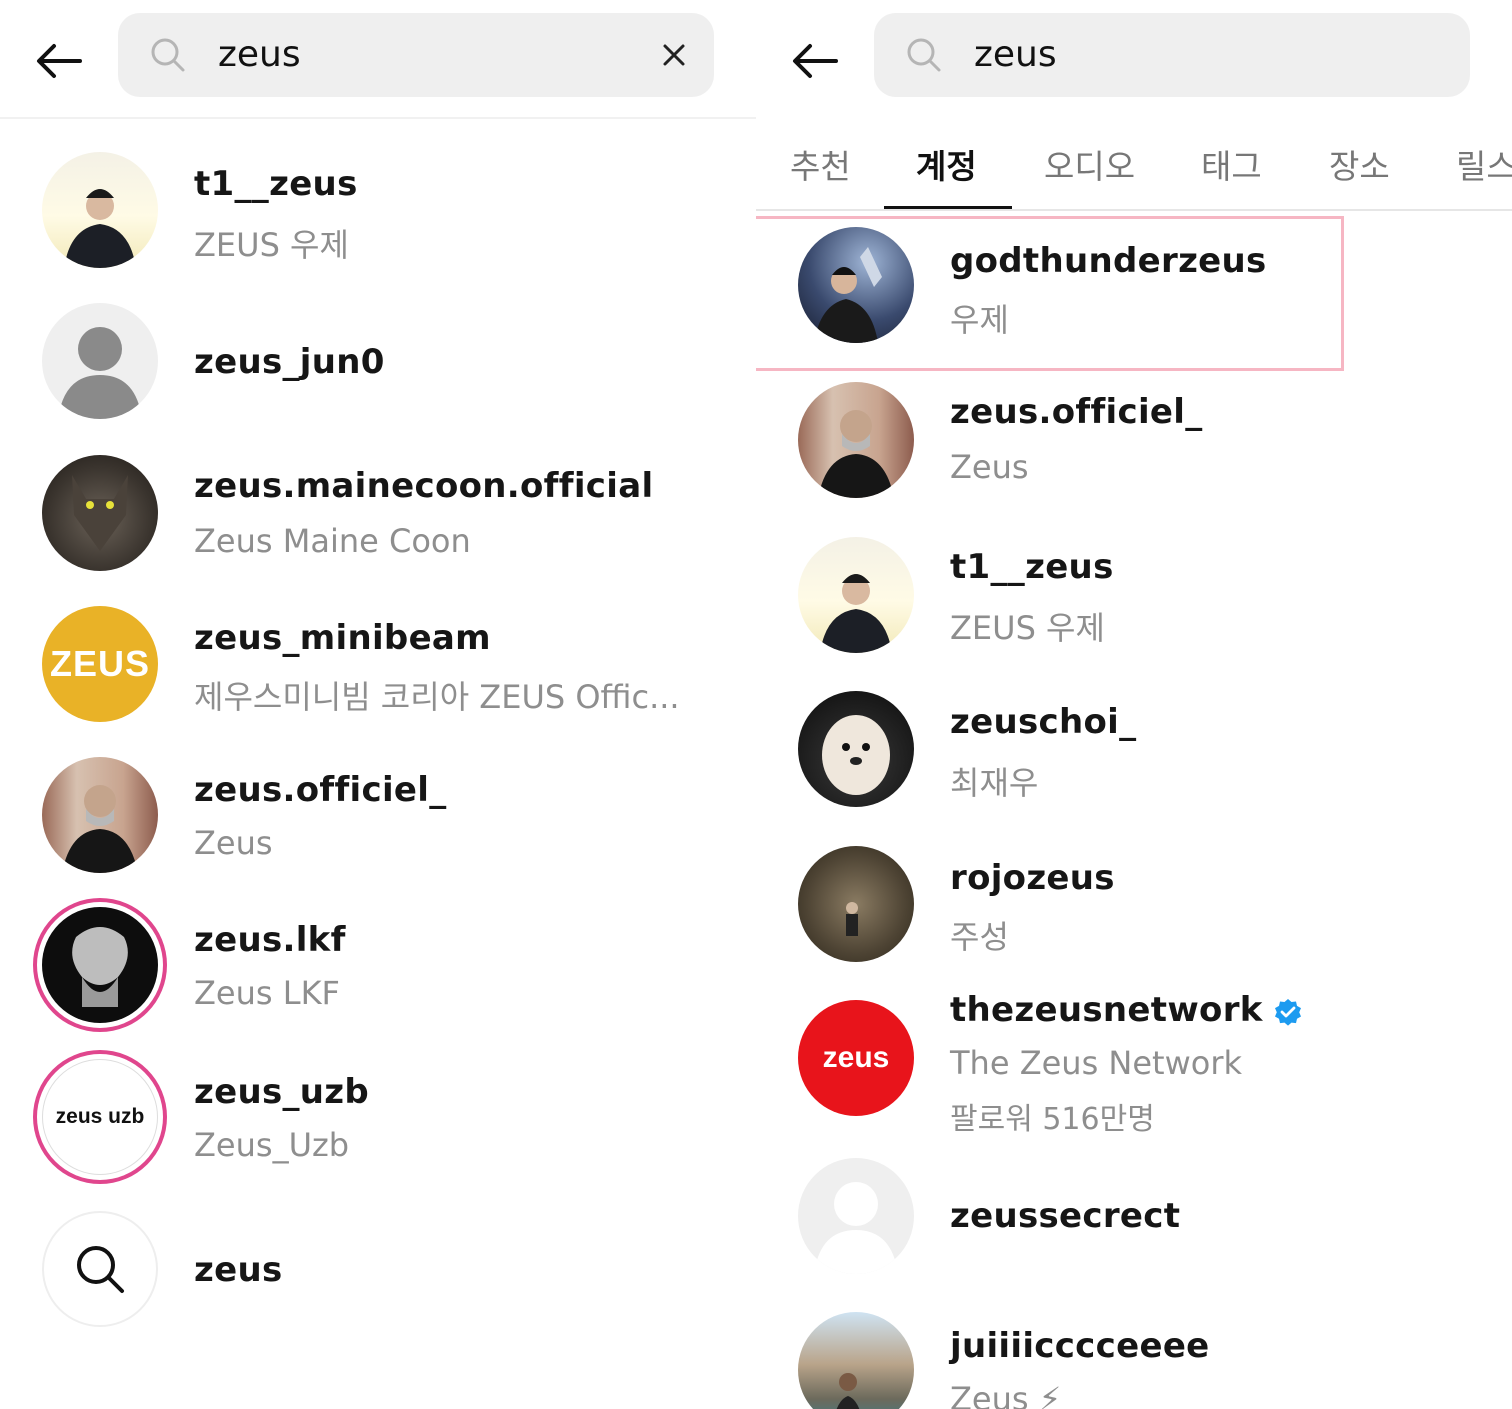 This screenshot has width=1512, height=1409. I want to click on avatar: zeus, so click(856, 1058).